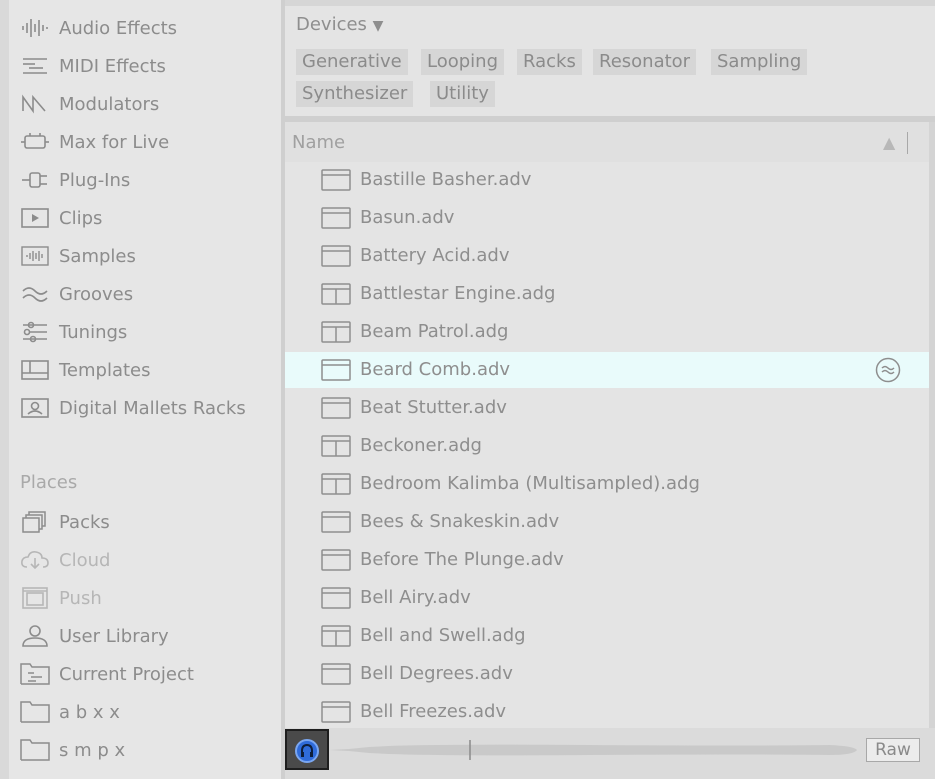  I want to click on list-item: Bees & Snakeskin.adv, so click(607, 522).